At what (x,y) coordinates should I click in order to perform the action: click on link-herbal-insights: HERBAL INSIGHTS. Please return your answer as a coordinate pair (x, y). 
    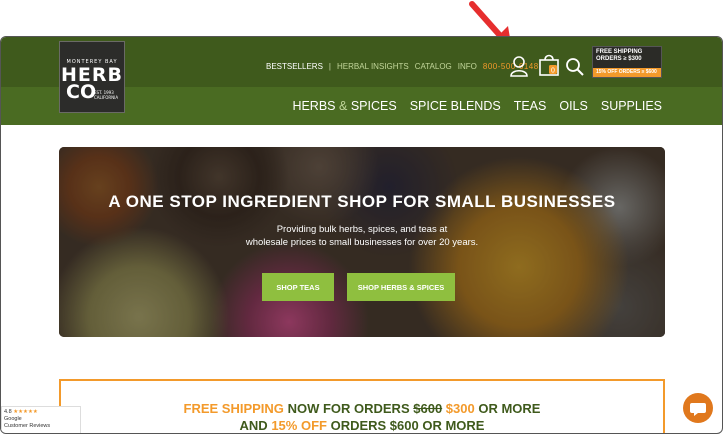
    Looking at the image, I should click on (373, 66).